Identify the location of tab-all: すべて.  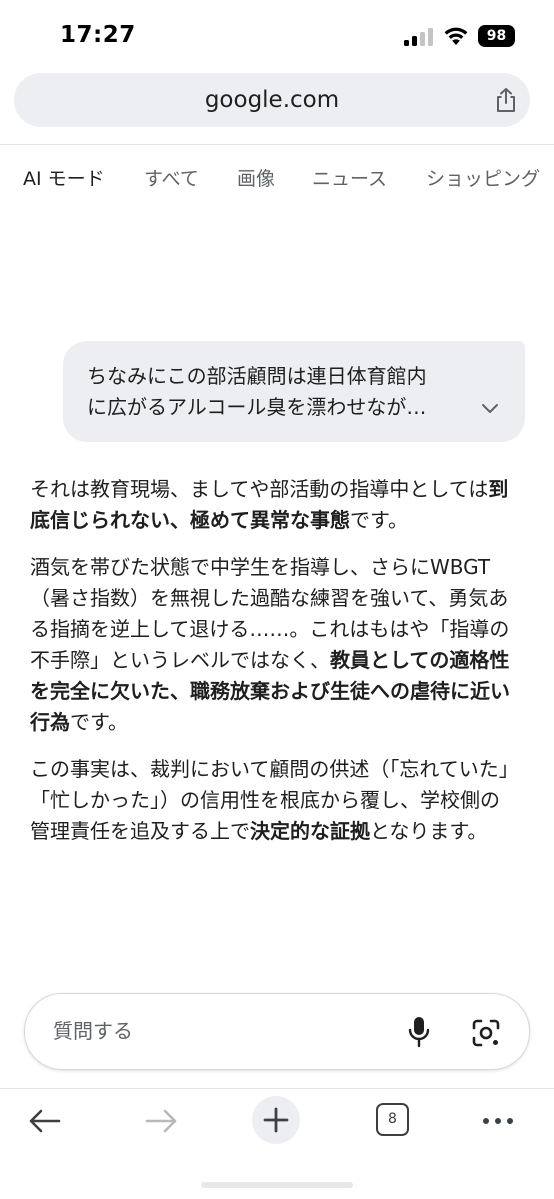
(171, 177).